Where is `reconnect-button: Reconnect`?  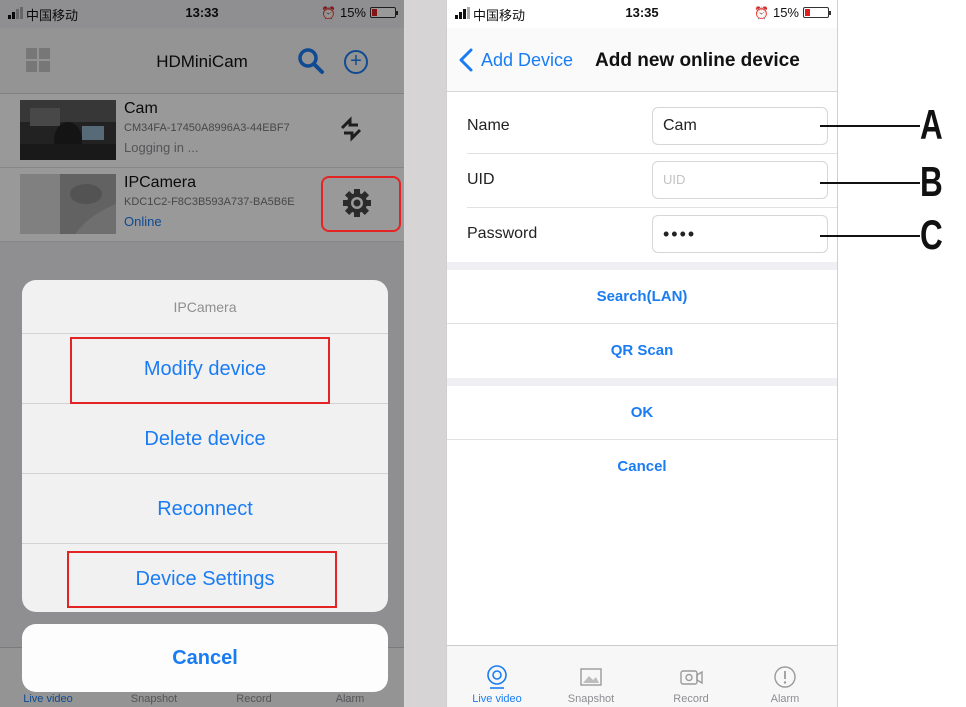 reconnect-button: Reconnect is located at coordinates (205, 509).